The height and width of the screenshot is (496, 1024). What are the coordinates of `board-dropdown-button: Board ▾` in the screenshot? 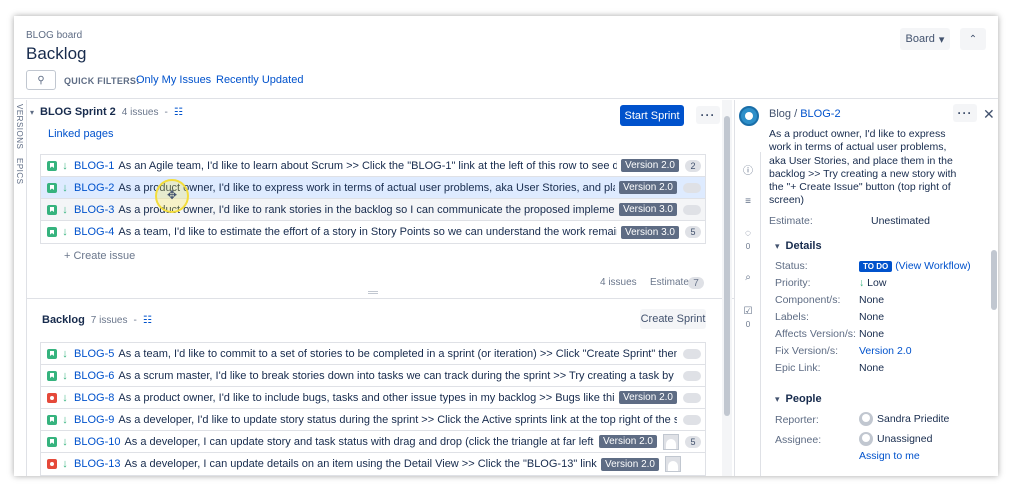 It's located at (925, 39).